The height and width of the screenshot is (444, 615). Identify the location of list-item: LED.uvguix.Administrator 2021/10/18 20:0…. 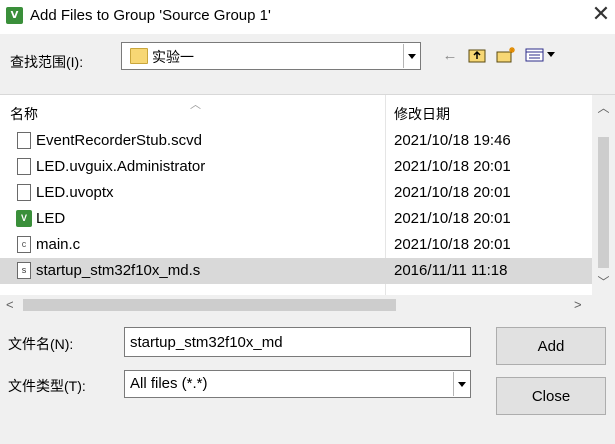
(296, 167).